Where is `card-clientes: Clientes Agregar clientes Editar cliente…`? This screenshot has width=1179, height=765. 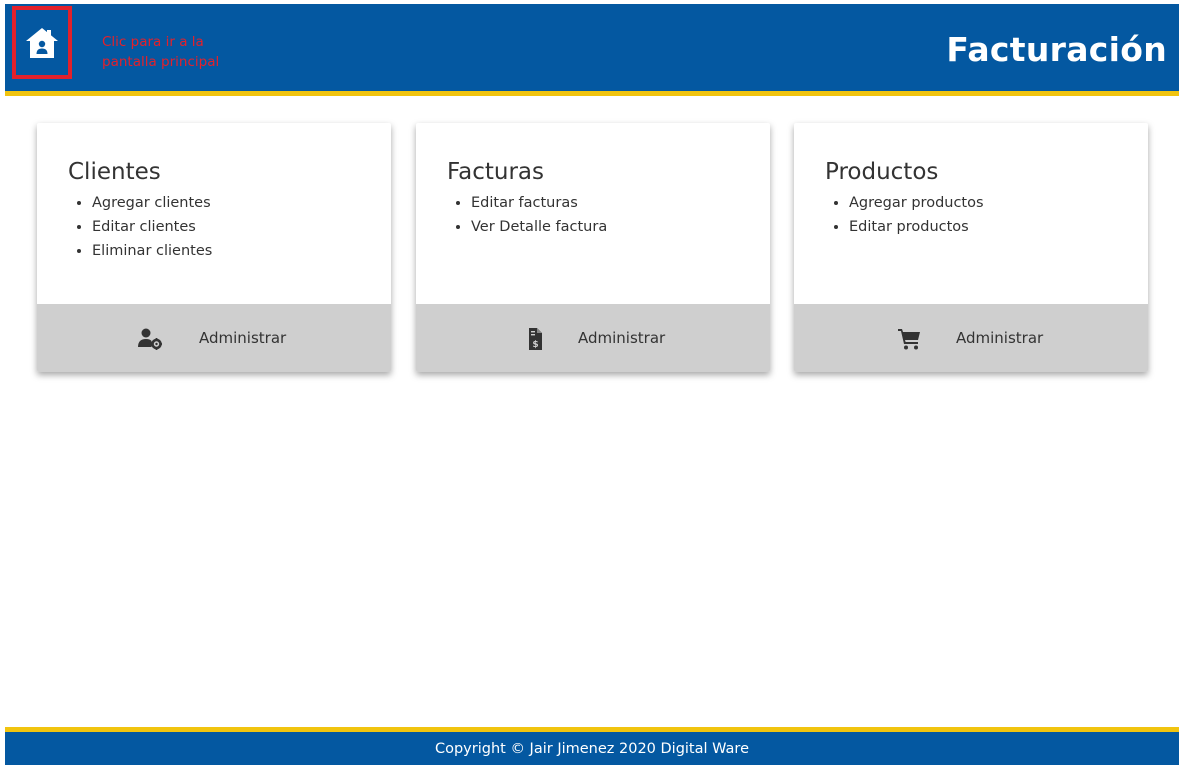 card-clientes: Clientes Agregar clientes Editar cliente… is located at coordinates (214, 247).